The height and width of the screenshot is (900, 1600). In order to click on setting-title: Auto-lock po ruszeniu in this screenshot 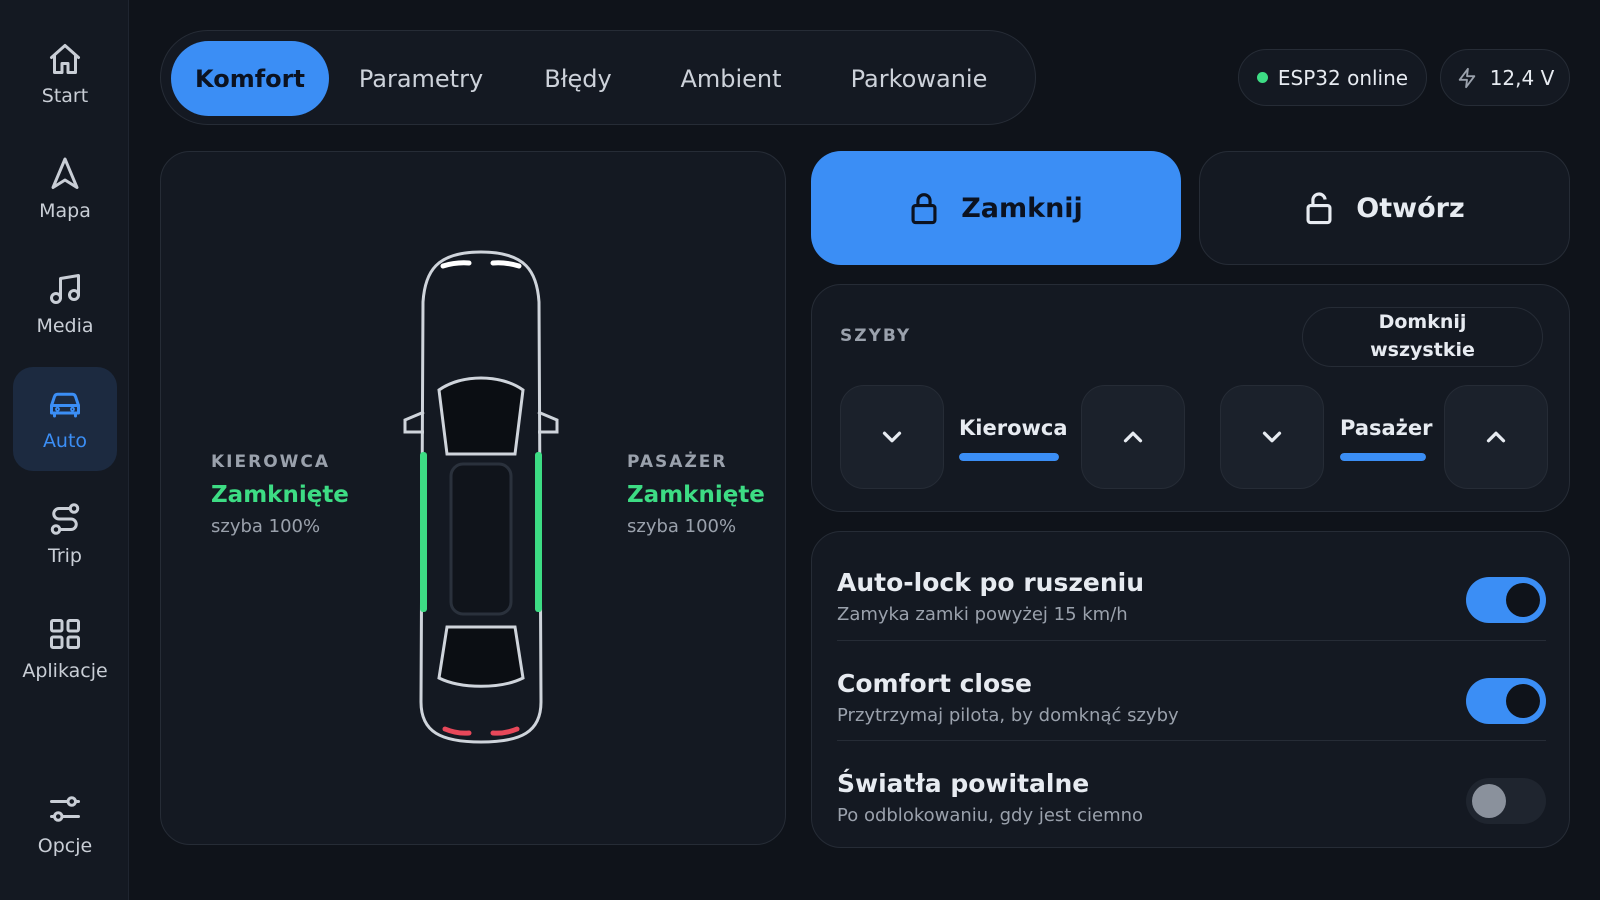, I will do `click(990, 582)`.